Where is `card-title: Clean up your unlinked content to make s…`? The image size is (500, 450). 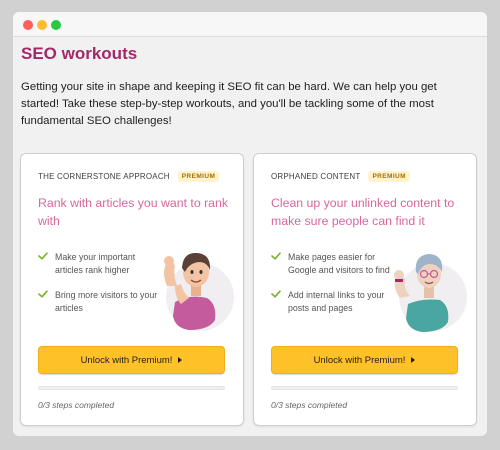 card-title: Clean up your unlinked content to make s… is located at coordinates (363, 212).